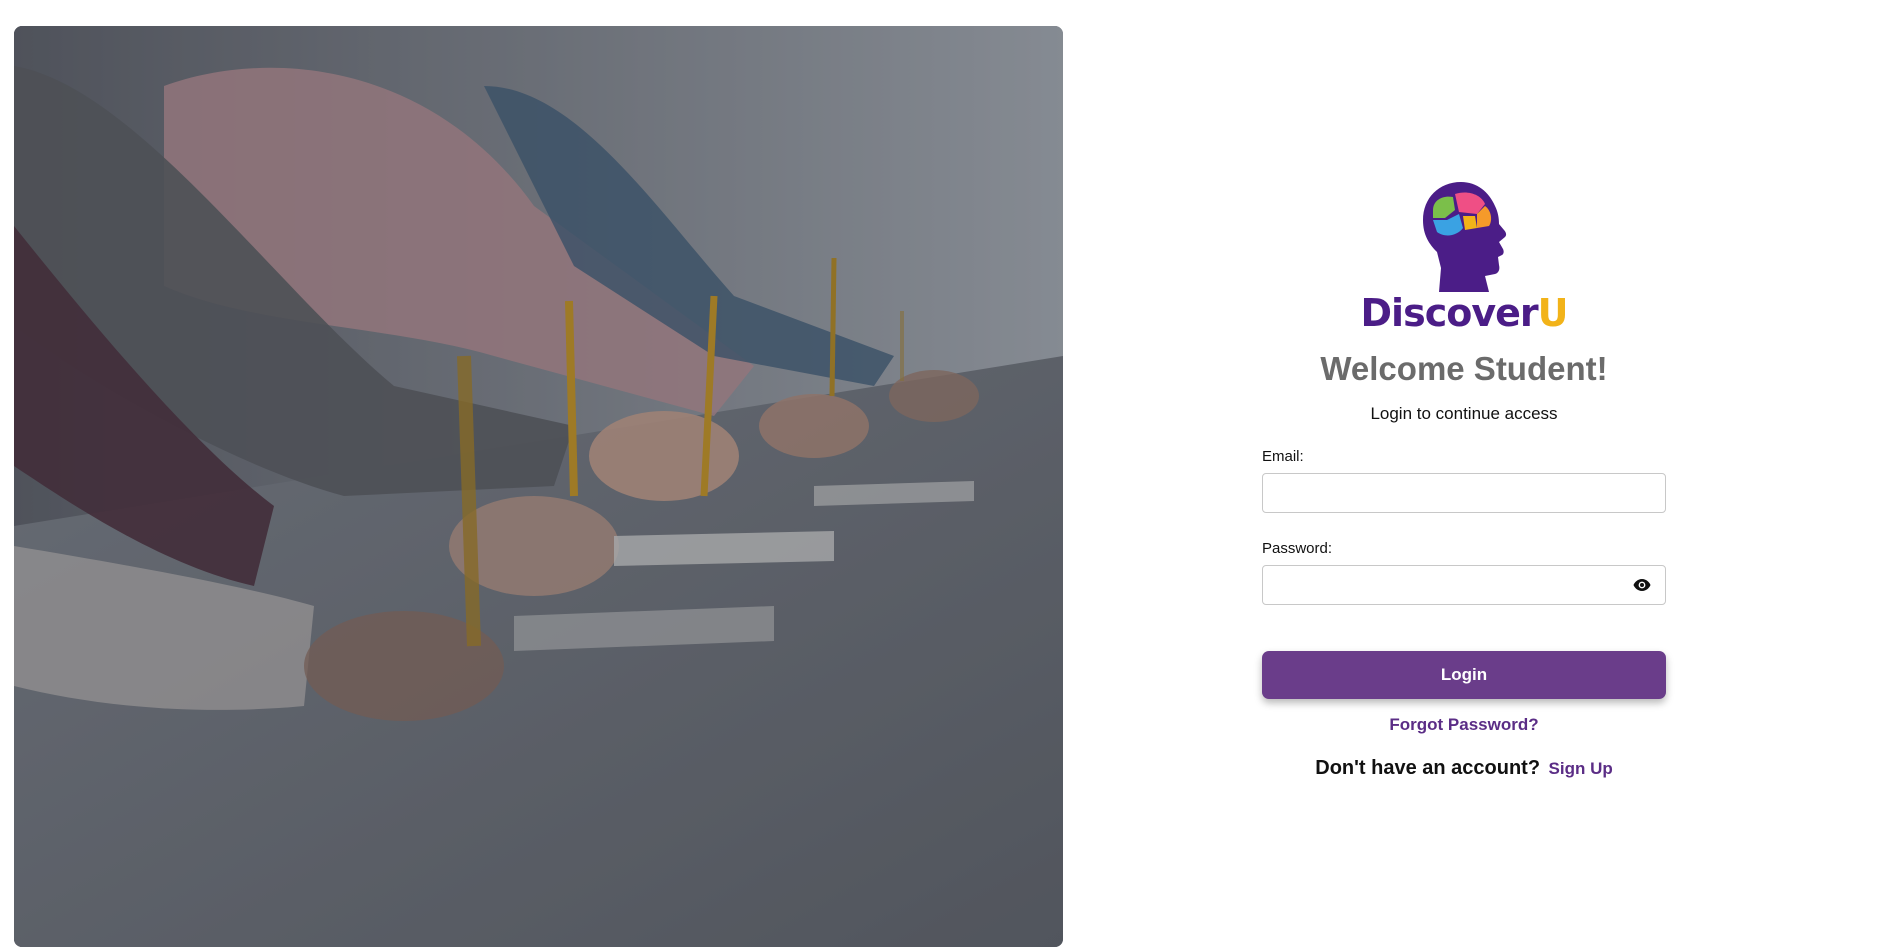 Image resolution: width=1891 pixels, height=948 pixels. Describe the element at coordinates (1464, 413) in the screenshot. I see `page-subtitle: Login to continue access` at that location.